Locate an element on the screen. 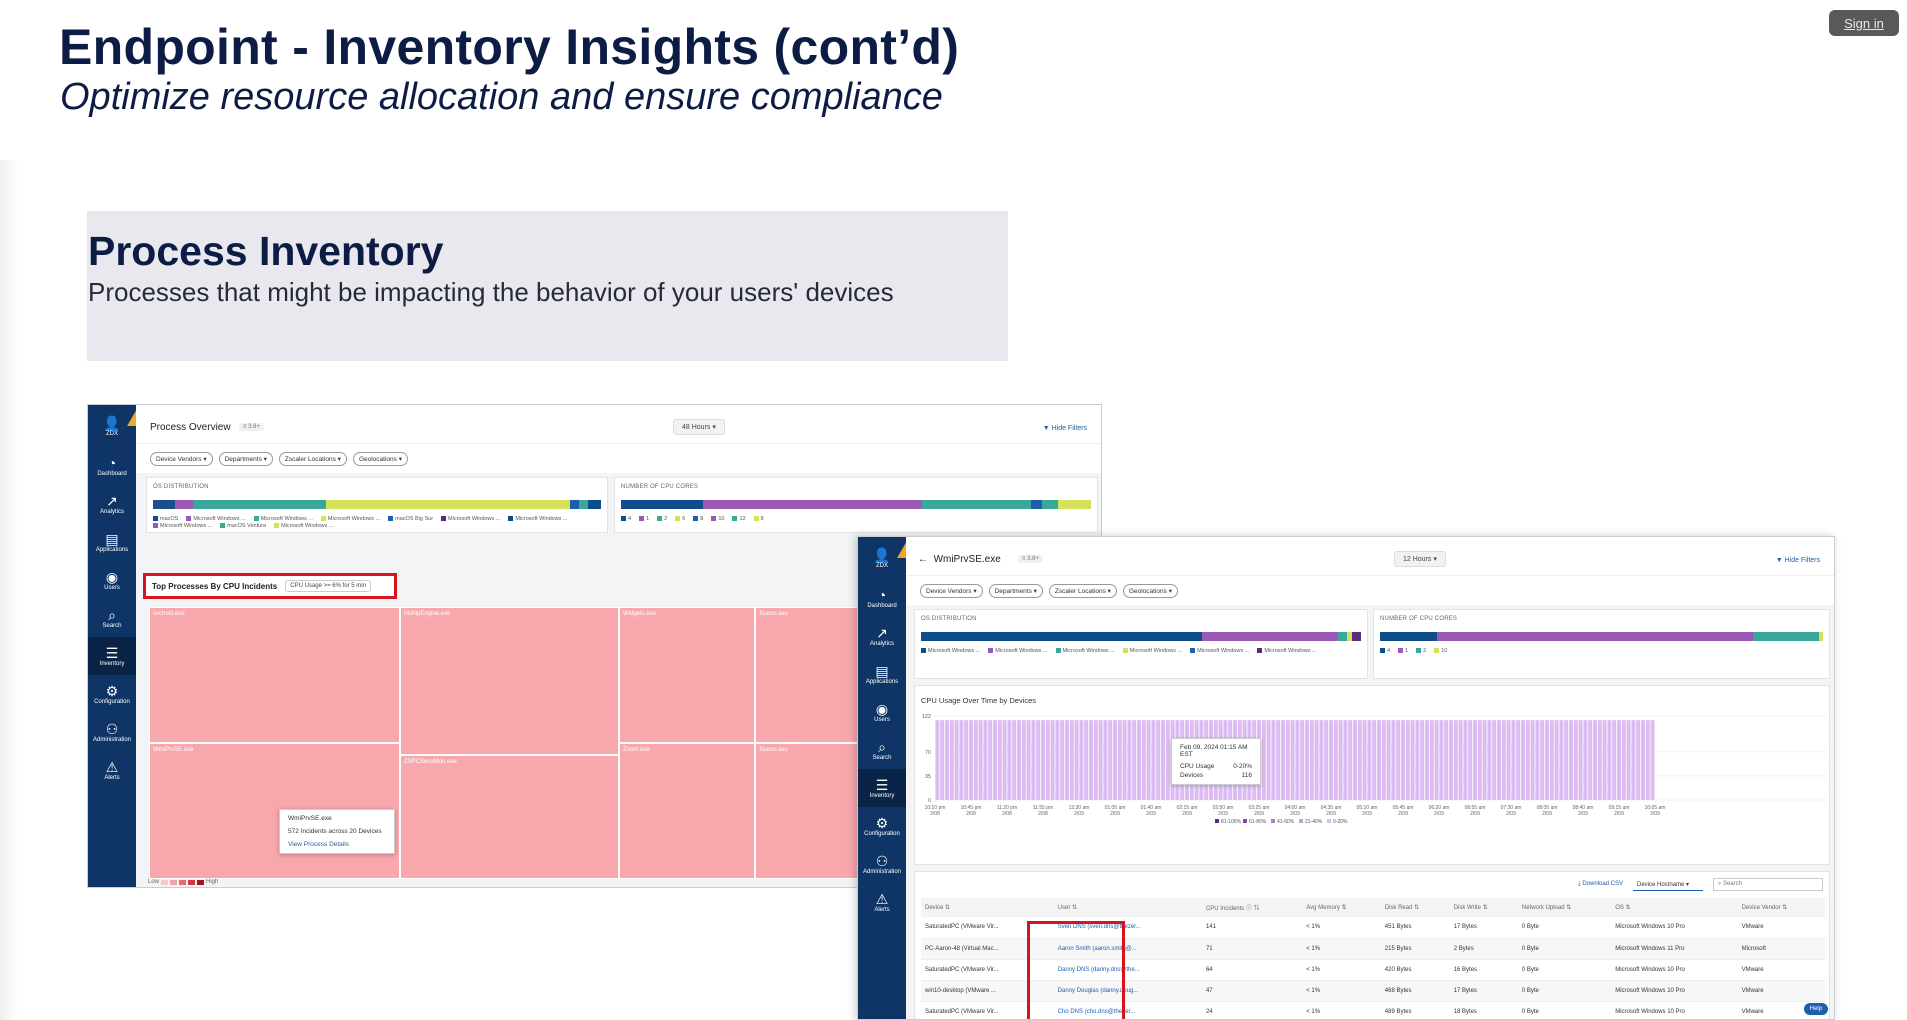  treemap-cell: Zoom.exe is located at coordinates (687, 811).